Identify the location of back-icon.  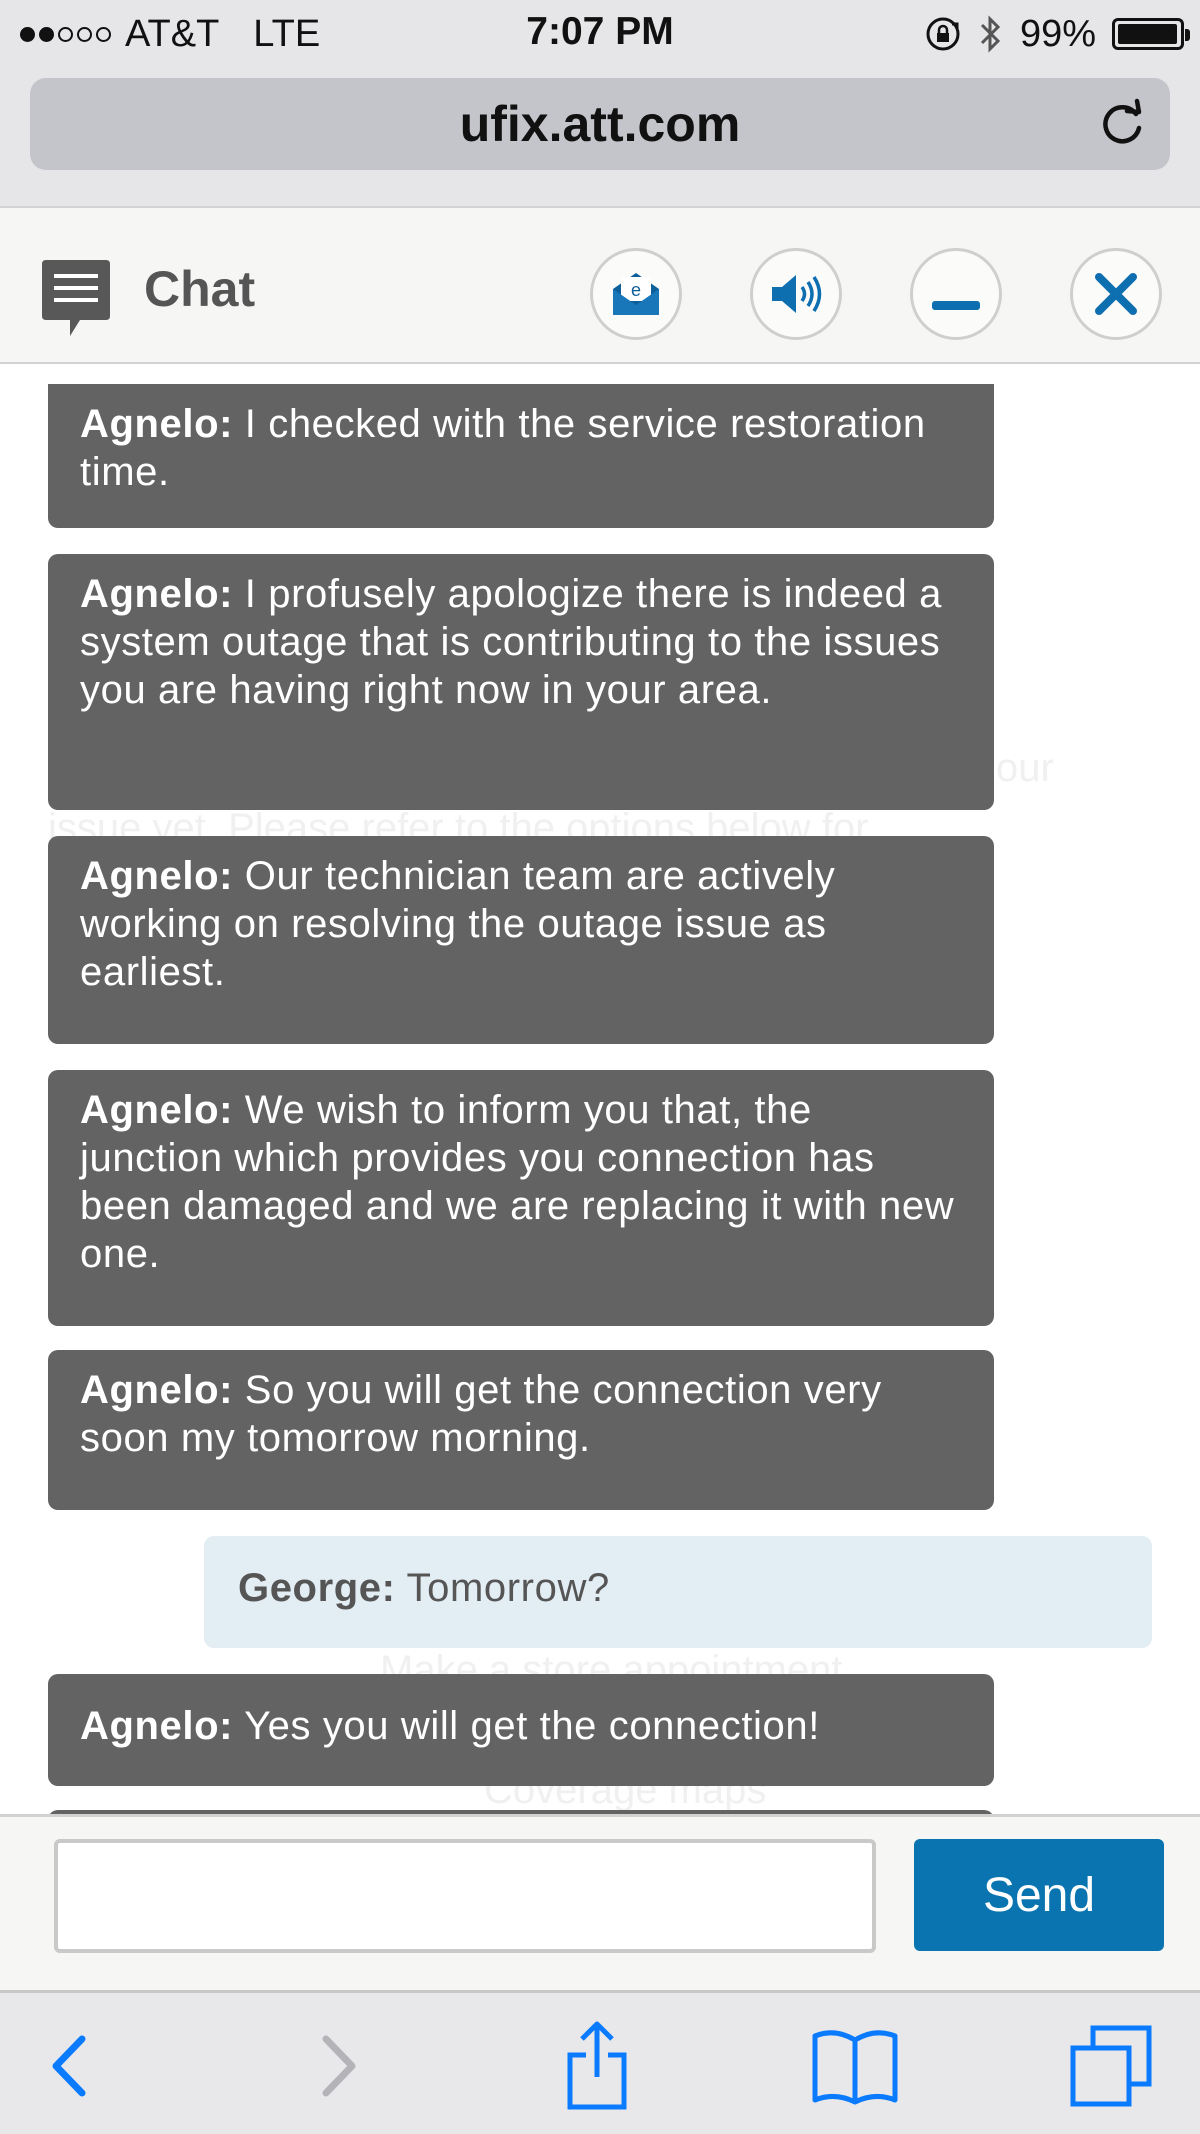
(69, 2066).